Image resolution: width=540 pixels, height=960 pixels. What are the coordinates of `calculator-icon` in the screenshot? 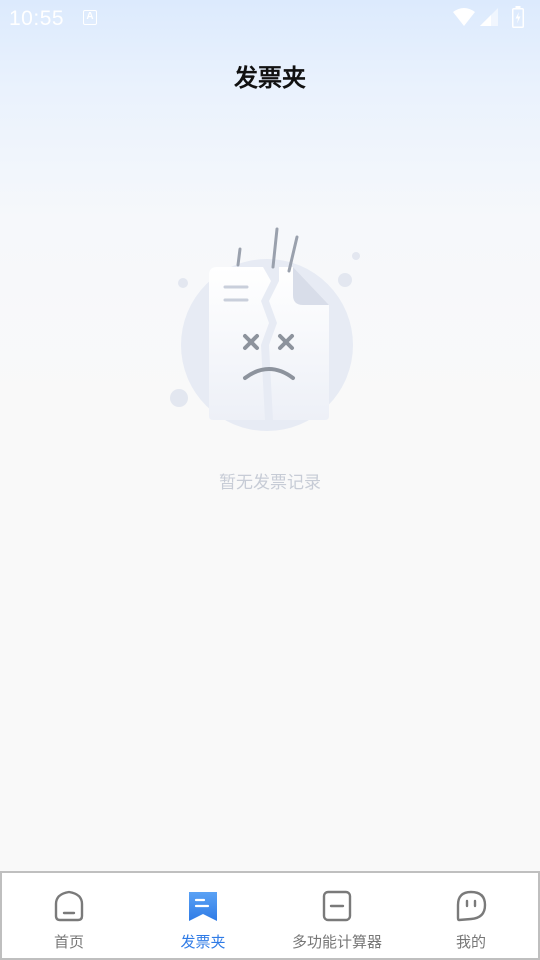 It's located at (337, 906).